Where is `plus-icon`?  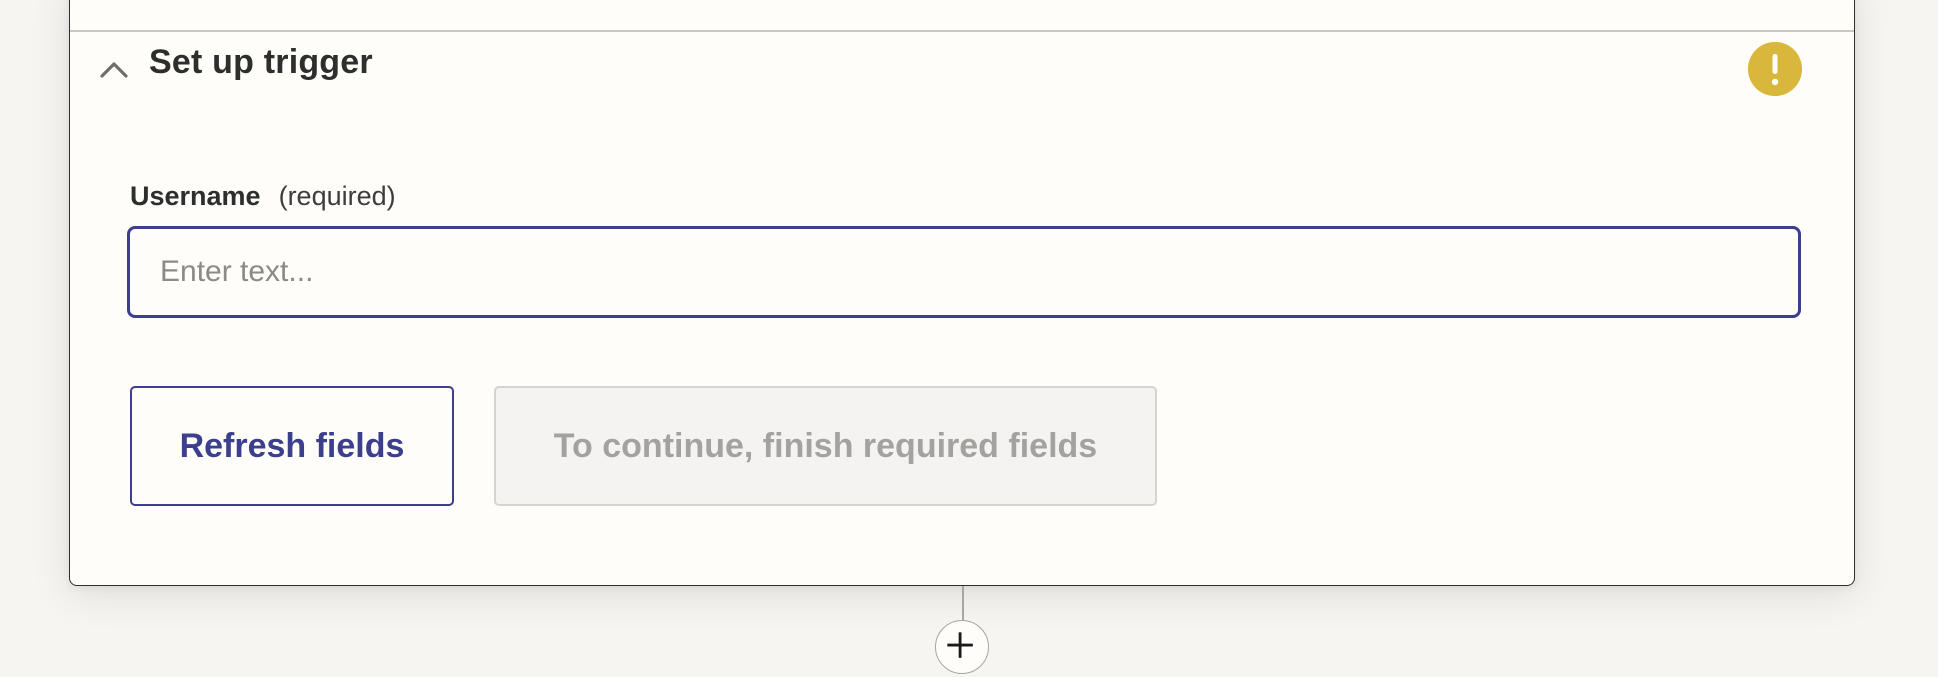 plus-icon is located at coordinates (960, 645).